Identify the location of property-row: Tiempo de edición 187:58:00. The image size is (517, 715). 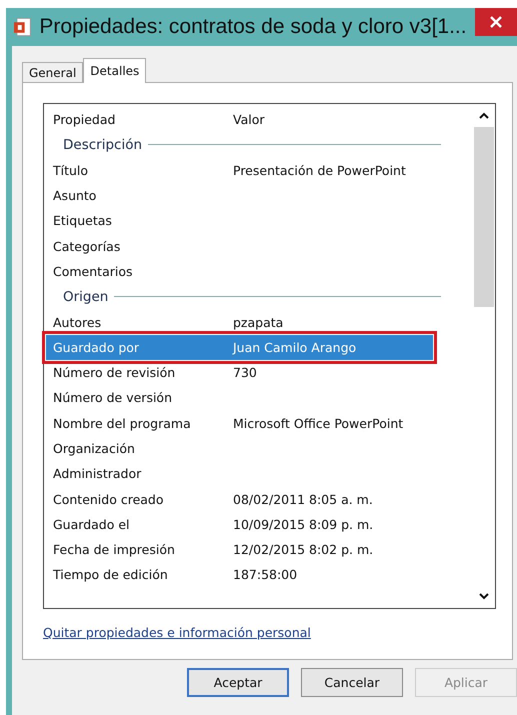
(263, 575).